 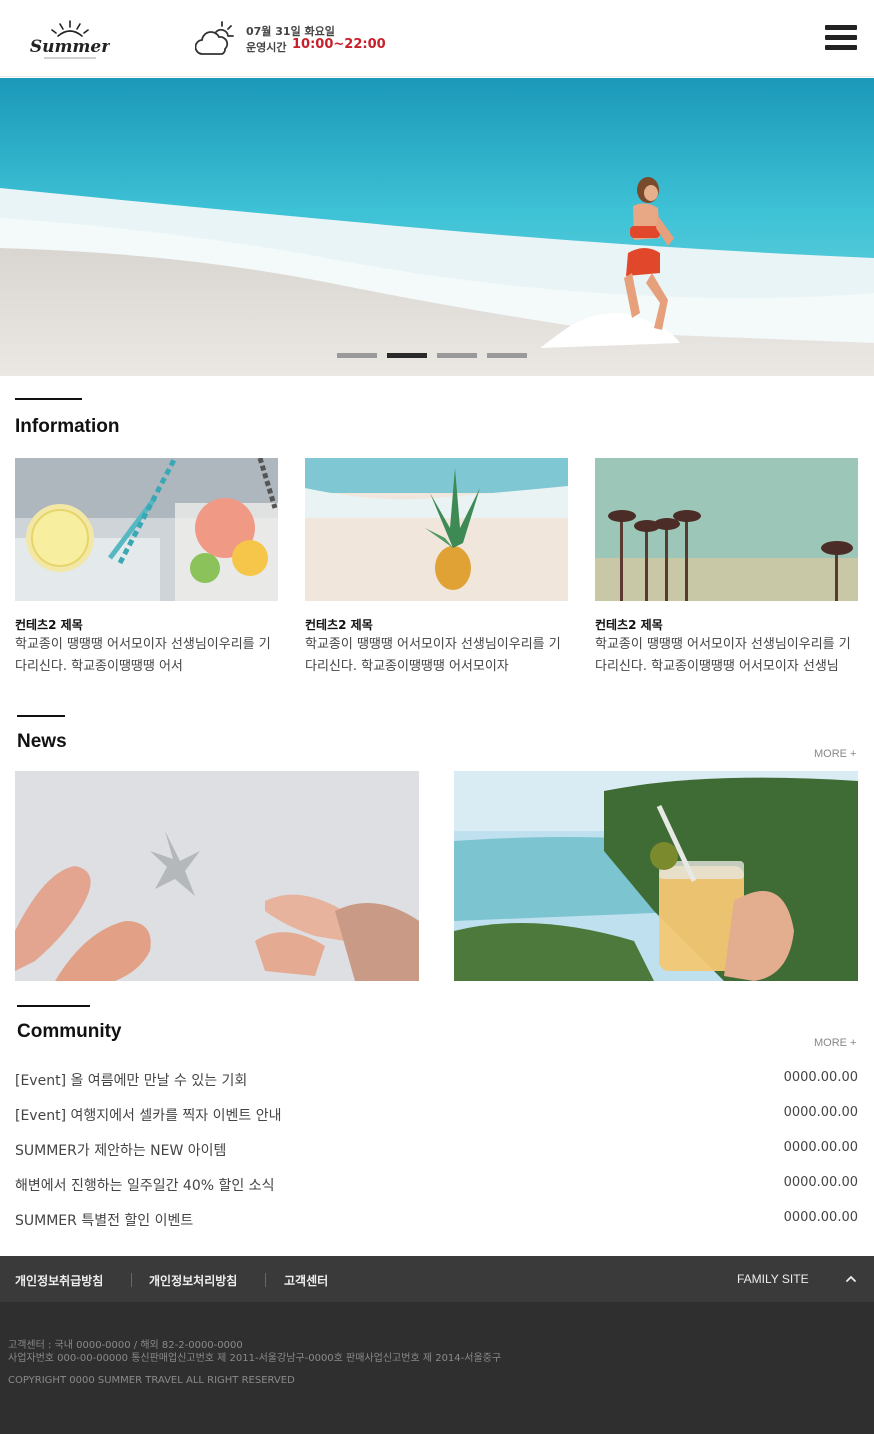 I want to click on footer-link-privacy-handling: 개인정보취급방침, so click(x=59, y=1280).